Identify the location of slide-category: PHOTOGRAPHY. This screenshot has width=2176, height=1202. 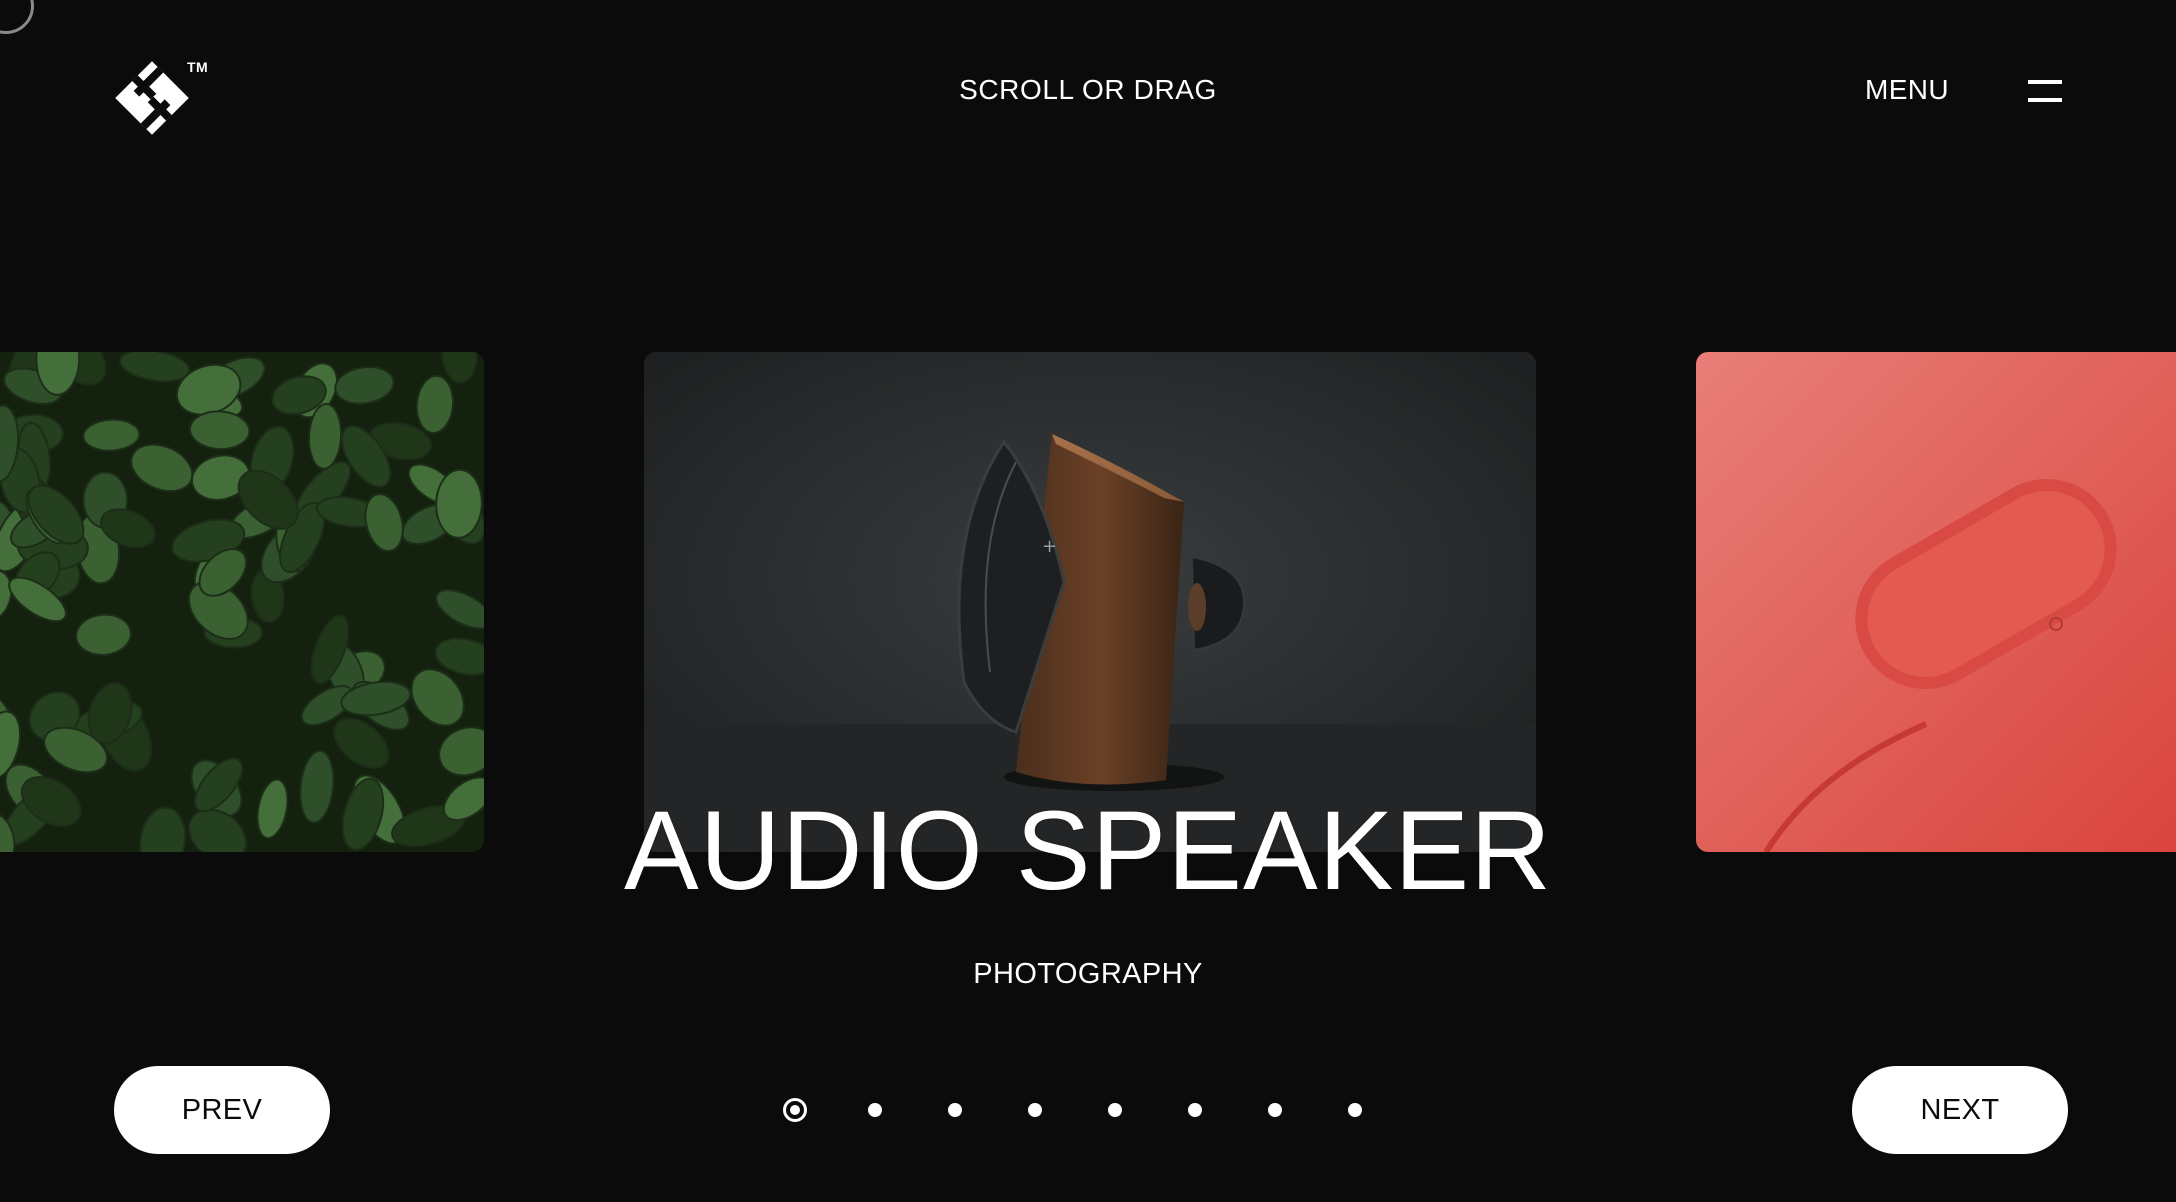
(1088, 974).